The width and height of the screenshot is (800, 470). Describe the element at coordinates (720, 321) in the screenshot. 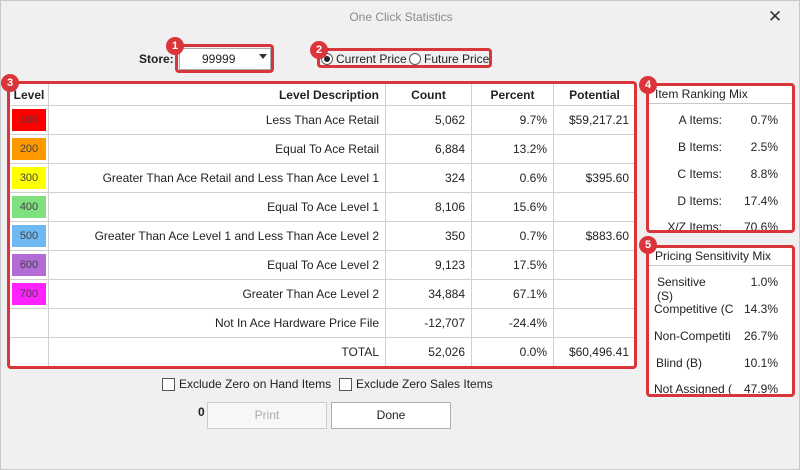

I see `callout-box-sensitivity` at that location.